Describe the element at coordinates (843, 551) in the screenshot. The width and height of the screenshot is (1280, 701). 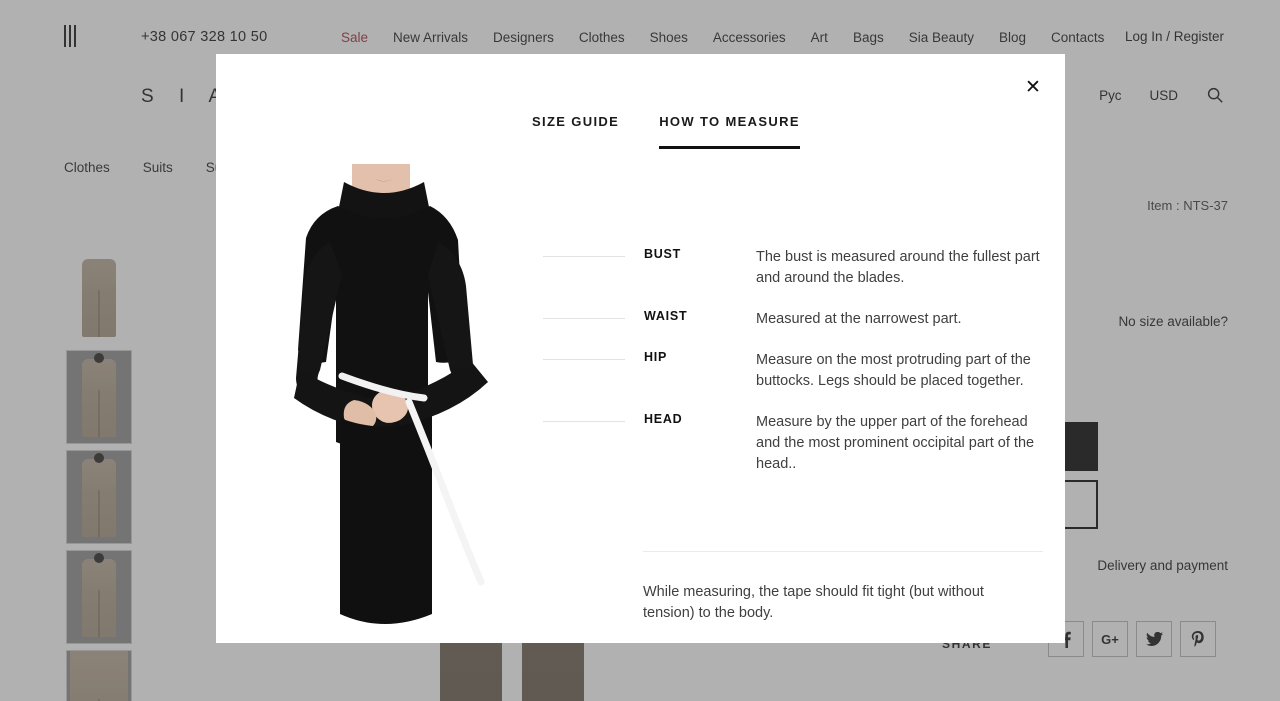
I see `note-divider` at that location.